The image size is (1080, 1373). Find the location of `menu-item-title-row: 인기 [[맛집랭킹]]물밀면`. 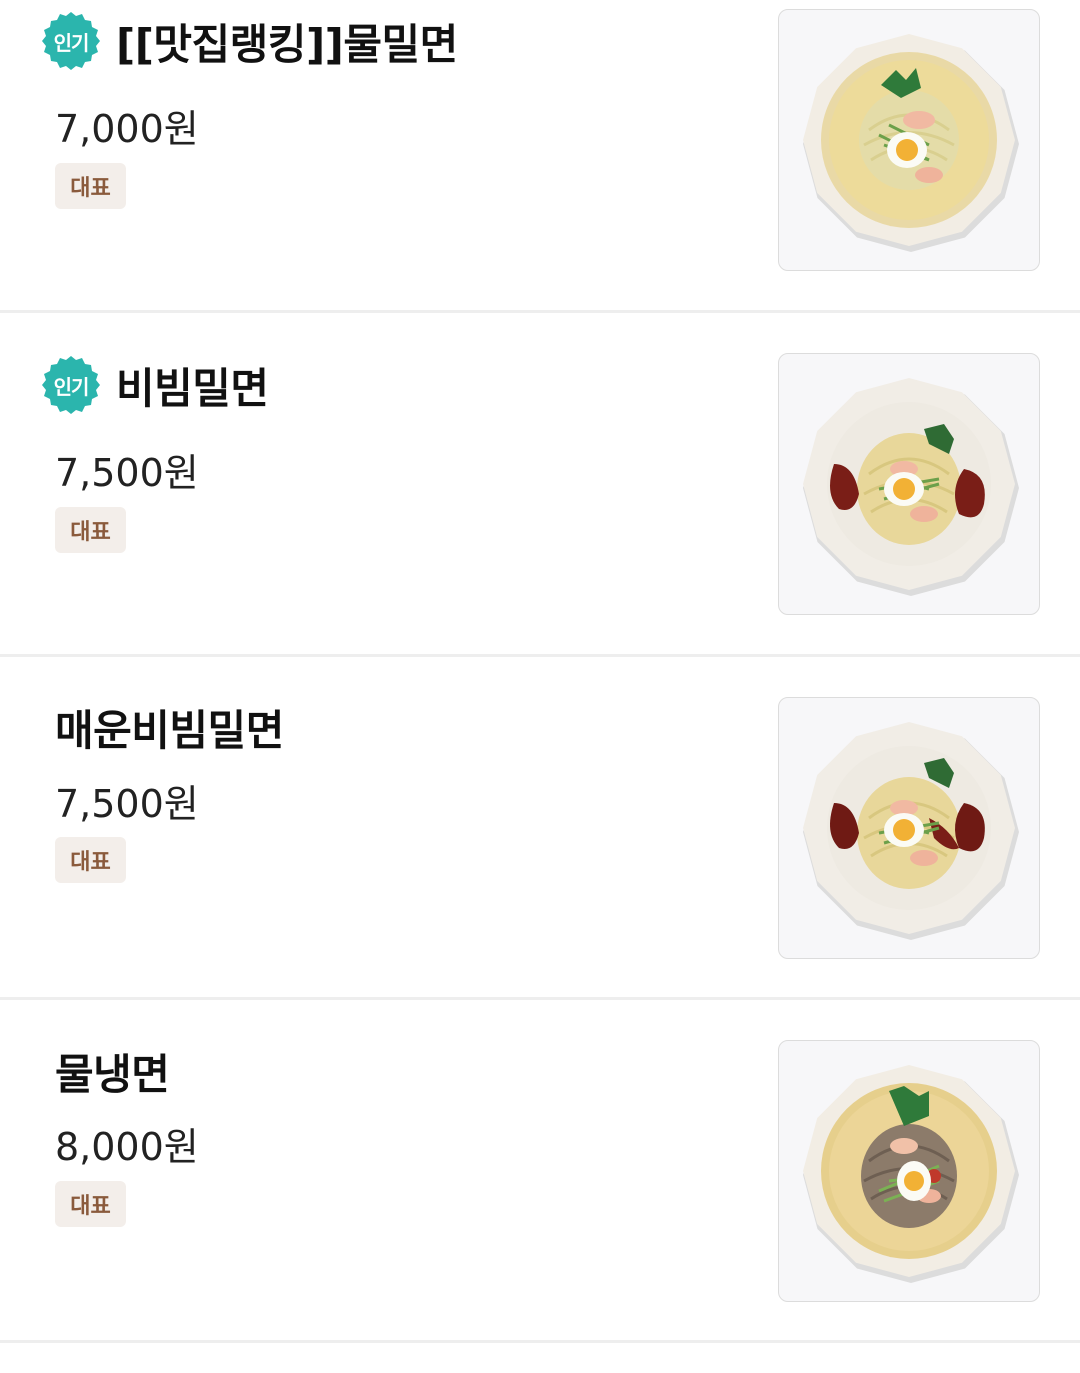

menu-item-title-row: 인기 [[맛집랭킹]]물밀면 is located at coordinates (249, 41).